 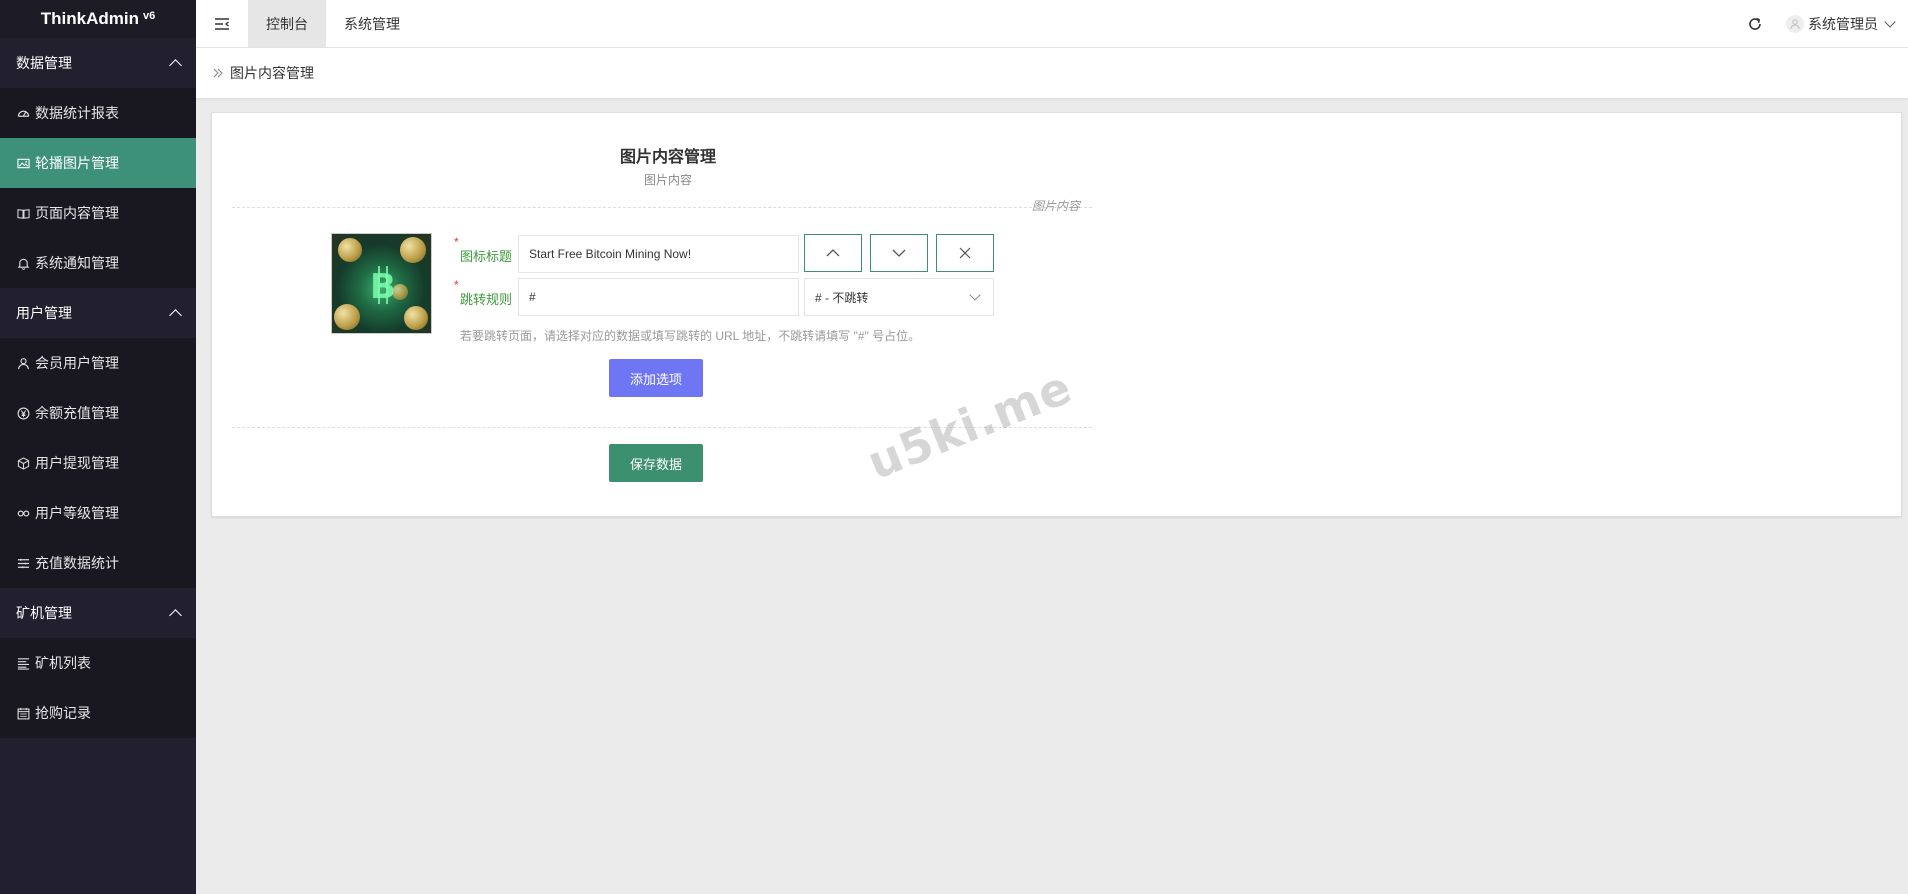 I want to click on sidebar-item-miner-list: 矿机列表, so click(x=98, y=663).